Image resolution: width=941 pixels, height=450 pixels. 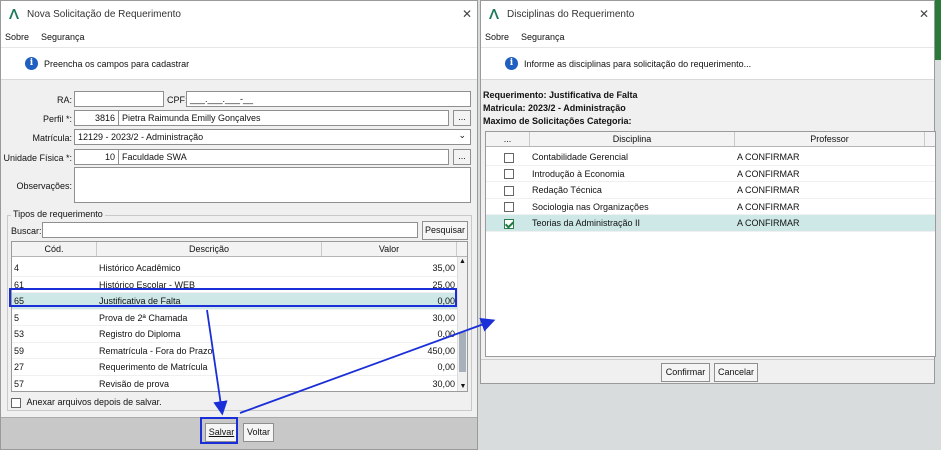 I want to click on annotation-arrows, so click(x=351, y=362).